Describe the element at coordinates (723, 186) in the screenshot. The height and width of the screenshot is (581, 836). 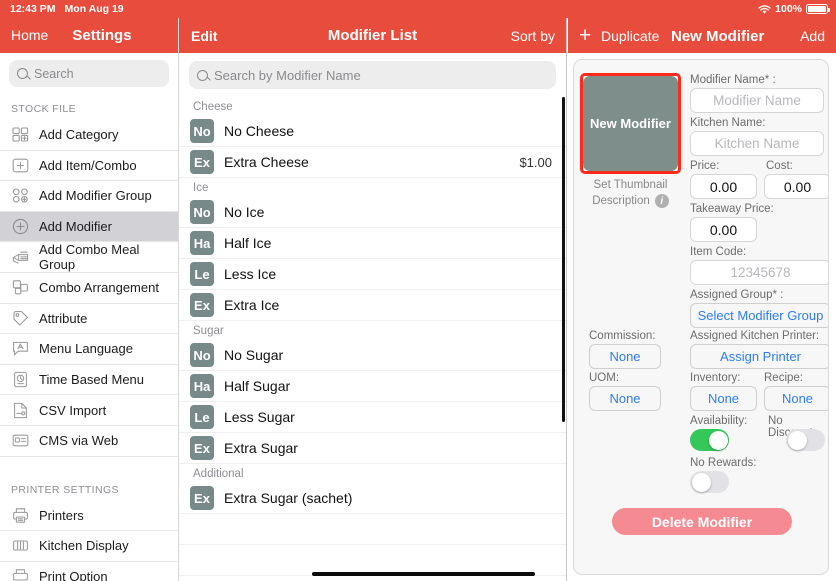
I see `price-input: 0.00` at that location.